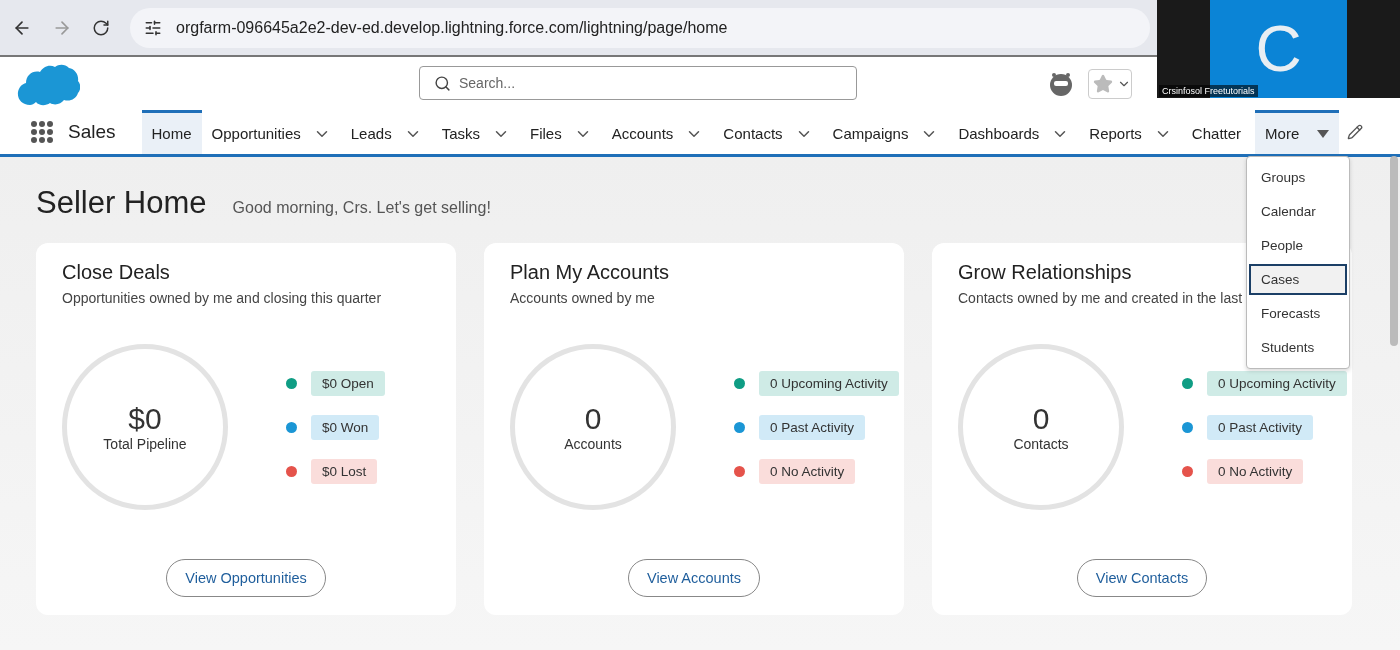 This screenshot has width=1400, height=650. I want to click on card-subtitle: Contacts owned by me and created in the last, so click(1100, 298).